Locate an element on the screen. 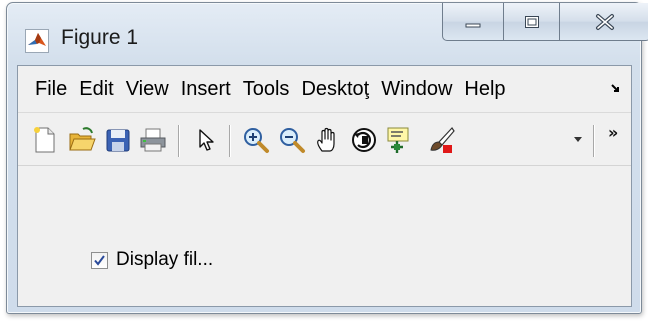 The height and width of the screenshot is (322, 648). save-figure-icon is located at coordinates (118, 140).